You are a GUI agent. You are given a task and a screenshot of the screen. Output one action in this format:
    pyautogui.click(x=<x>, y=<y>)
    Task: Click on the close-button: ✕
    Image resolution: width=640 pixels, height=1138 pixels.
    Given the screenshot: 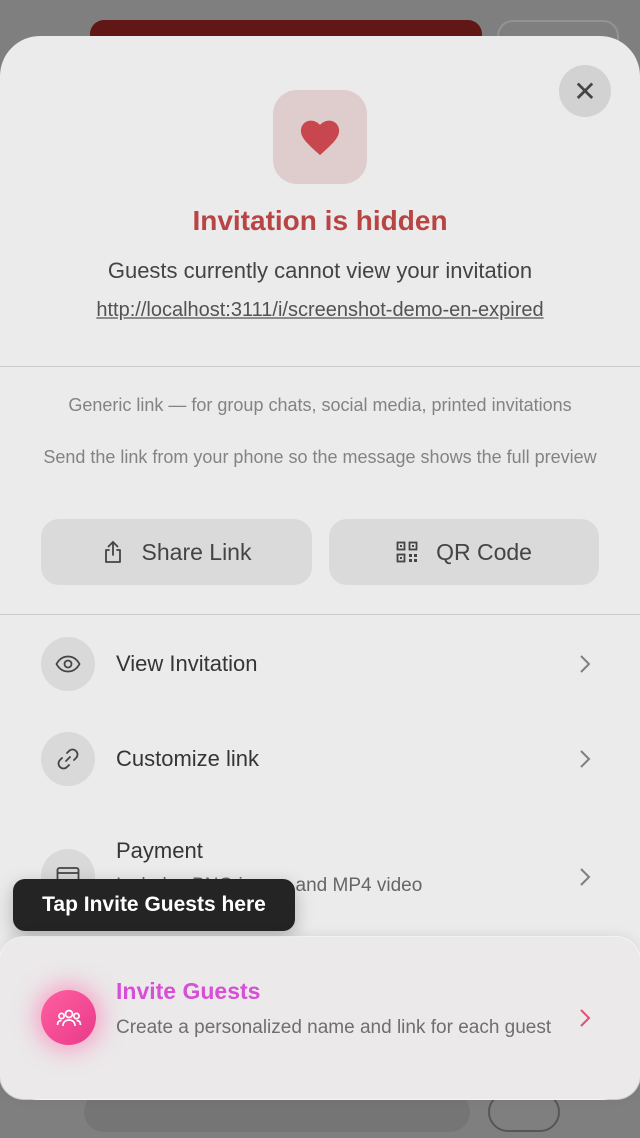 What is the action you would take?
    pyautogui.click(x=585, y=91)
    